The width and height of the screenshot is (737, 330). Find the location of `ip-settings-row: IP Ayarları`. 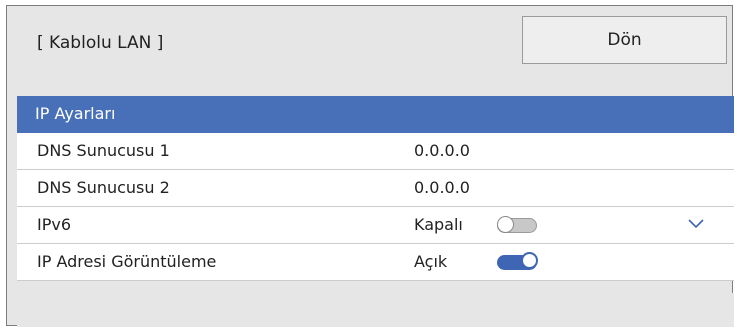

ip-settings-row: IP Ayarları is located at coordinates (375, 114).